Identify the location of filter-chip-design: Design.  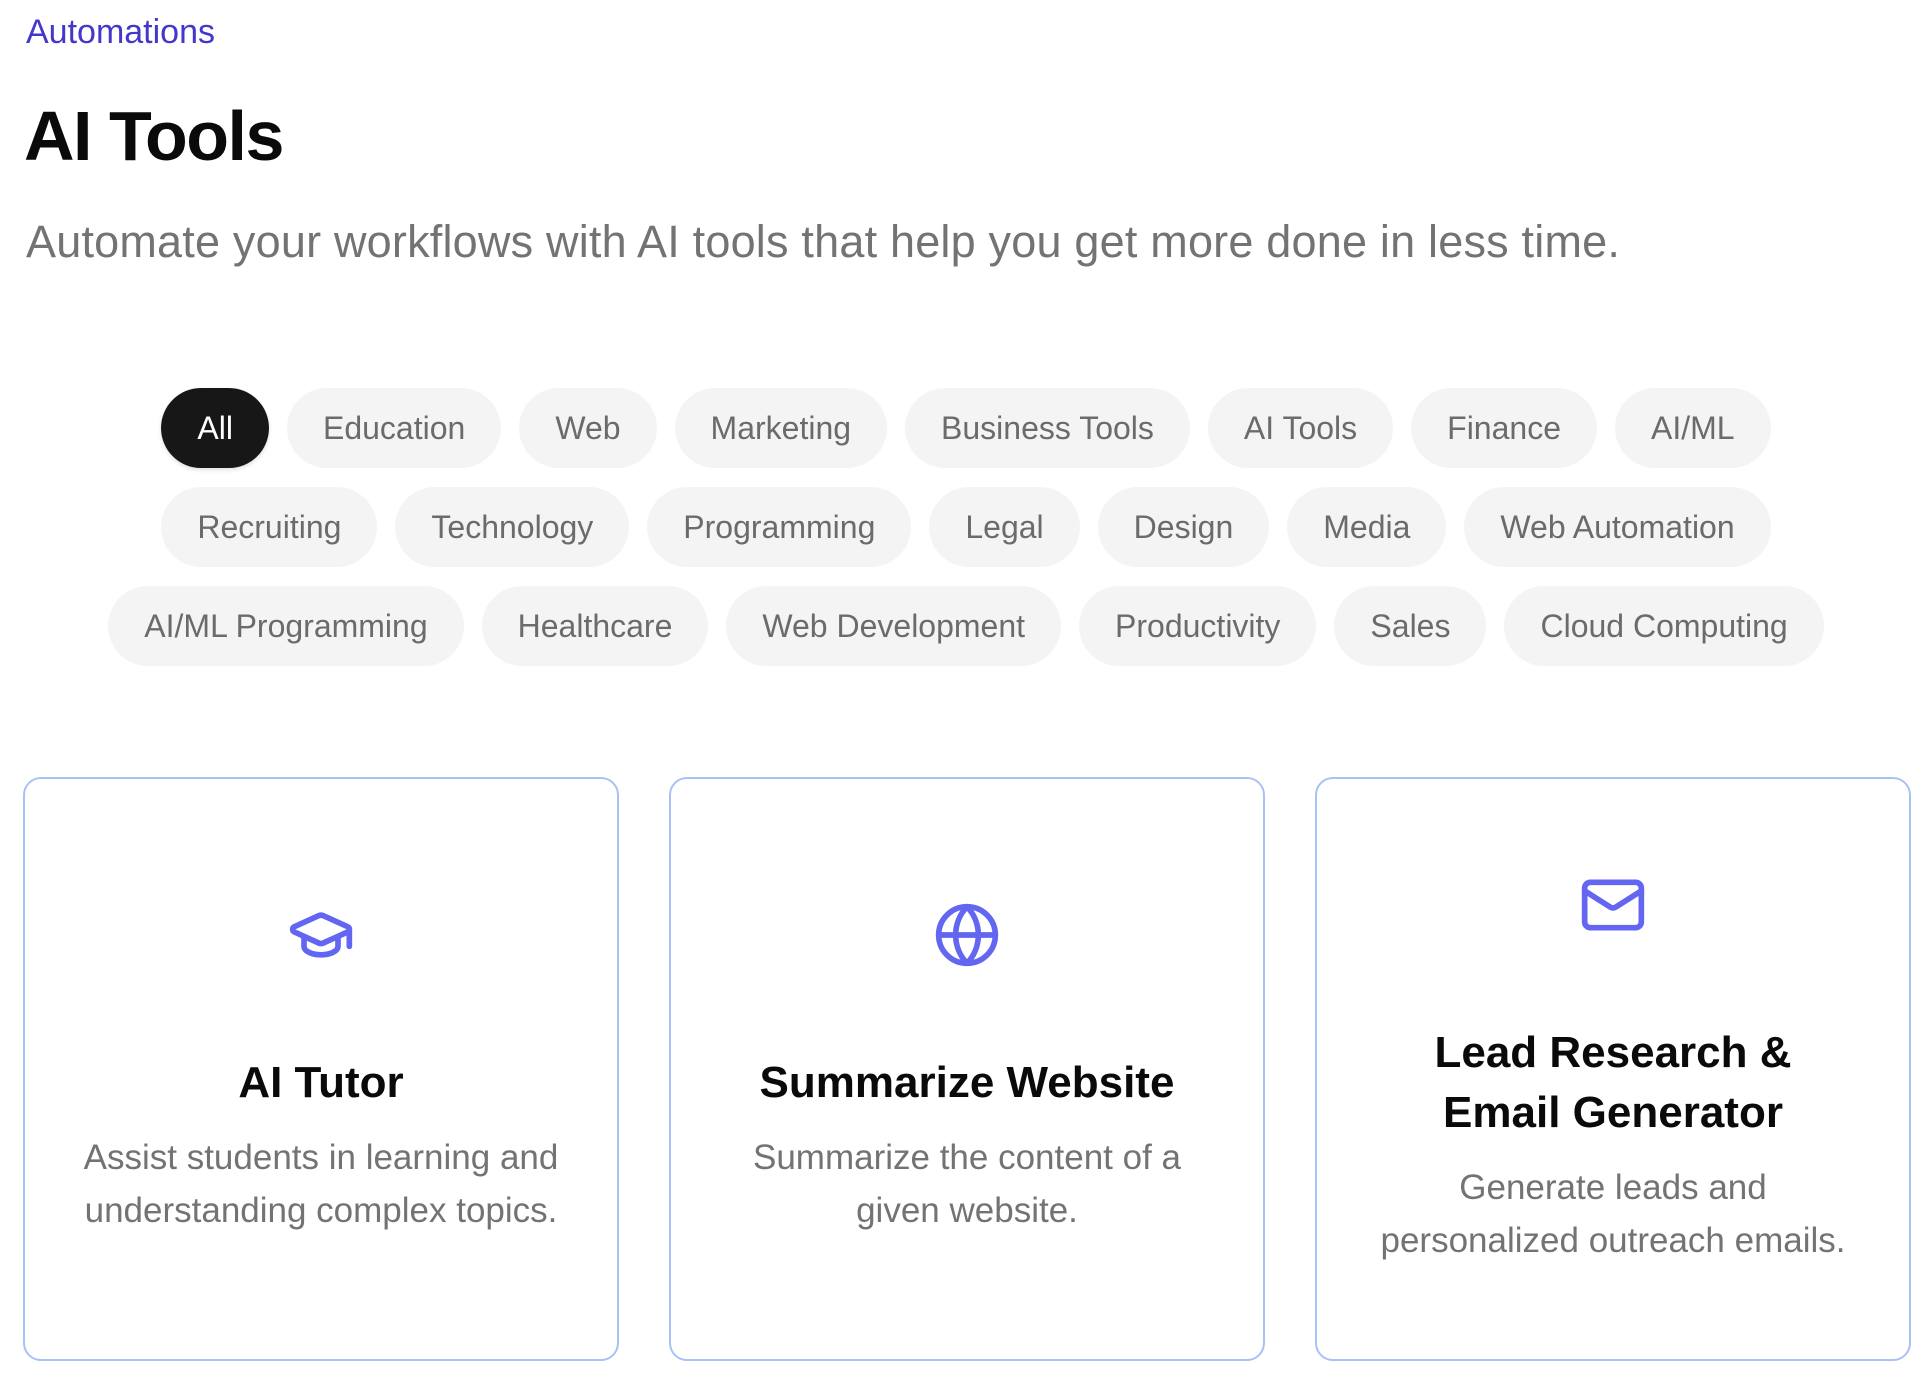
(1183, 527).